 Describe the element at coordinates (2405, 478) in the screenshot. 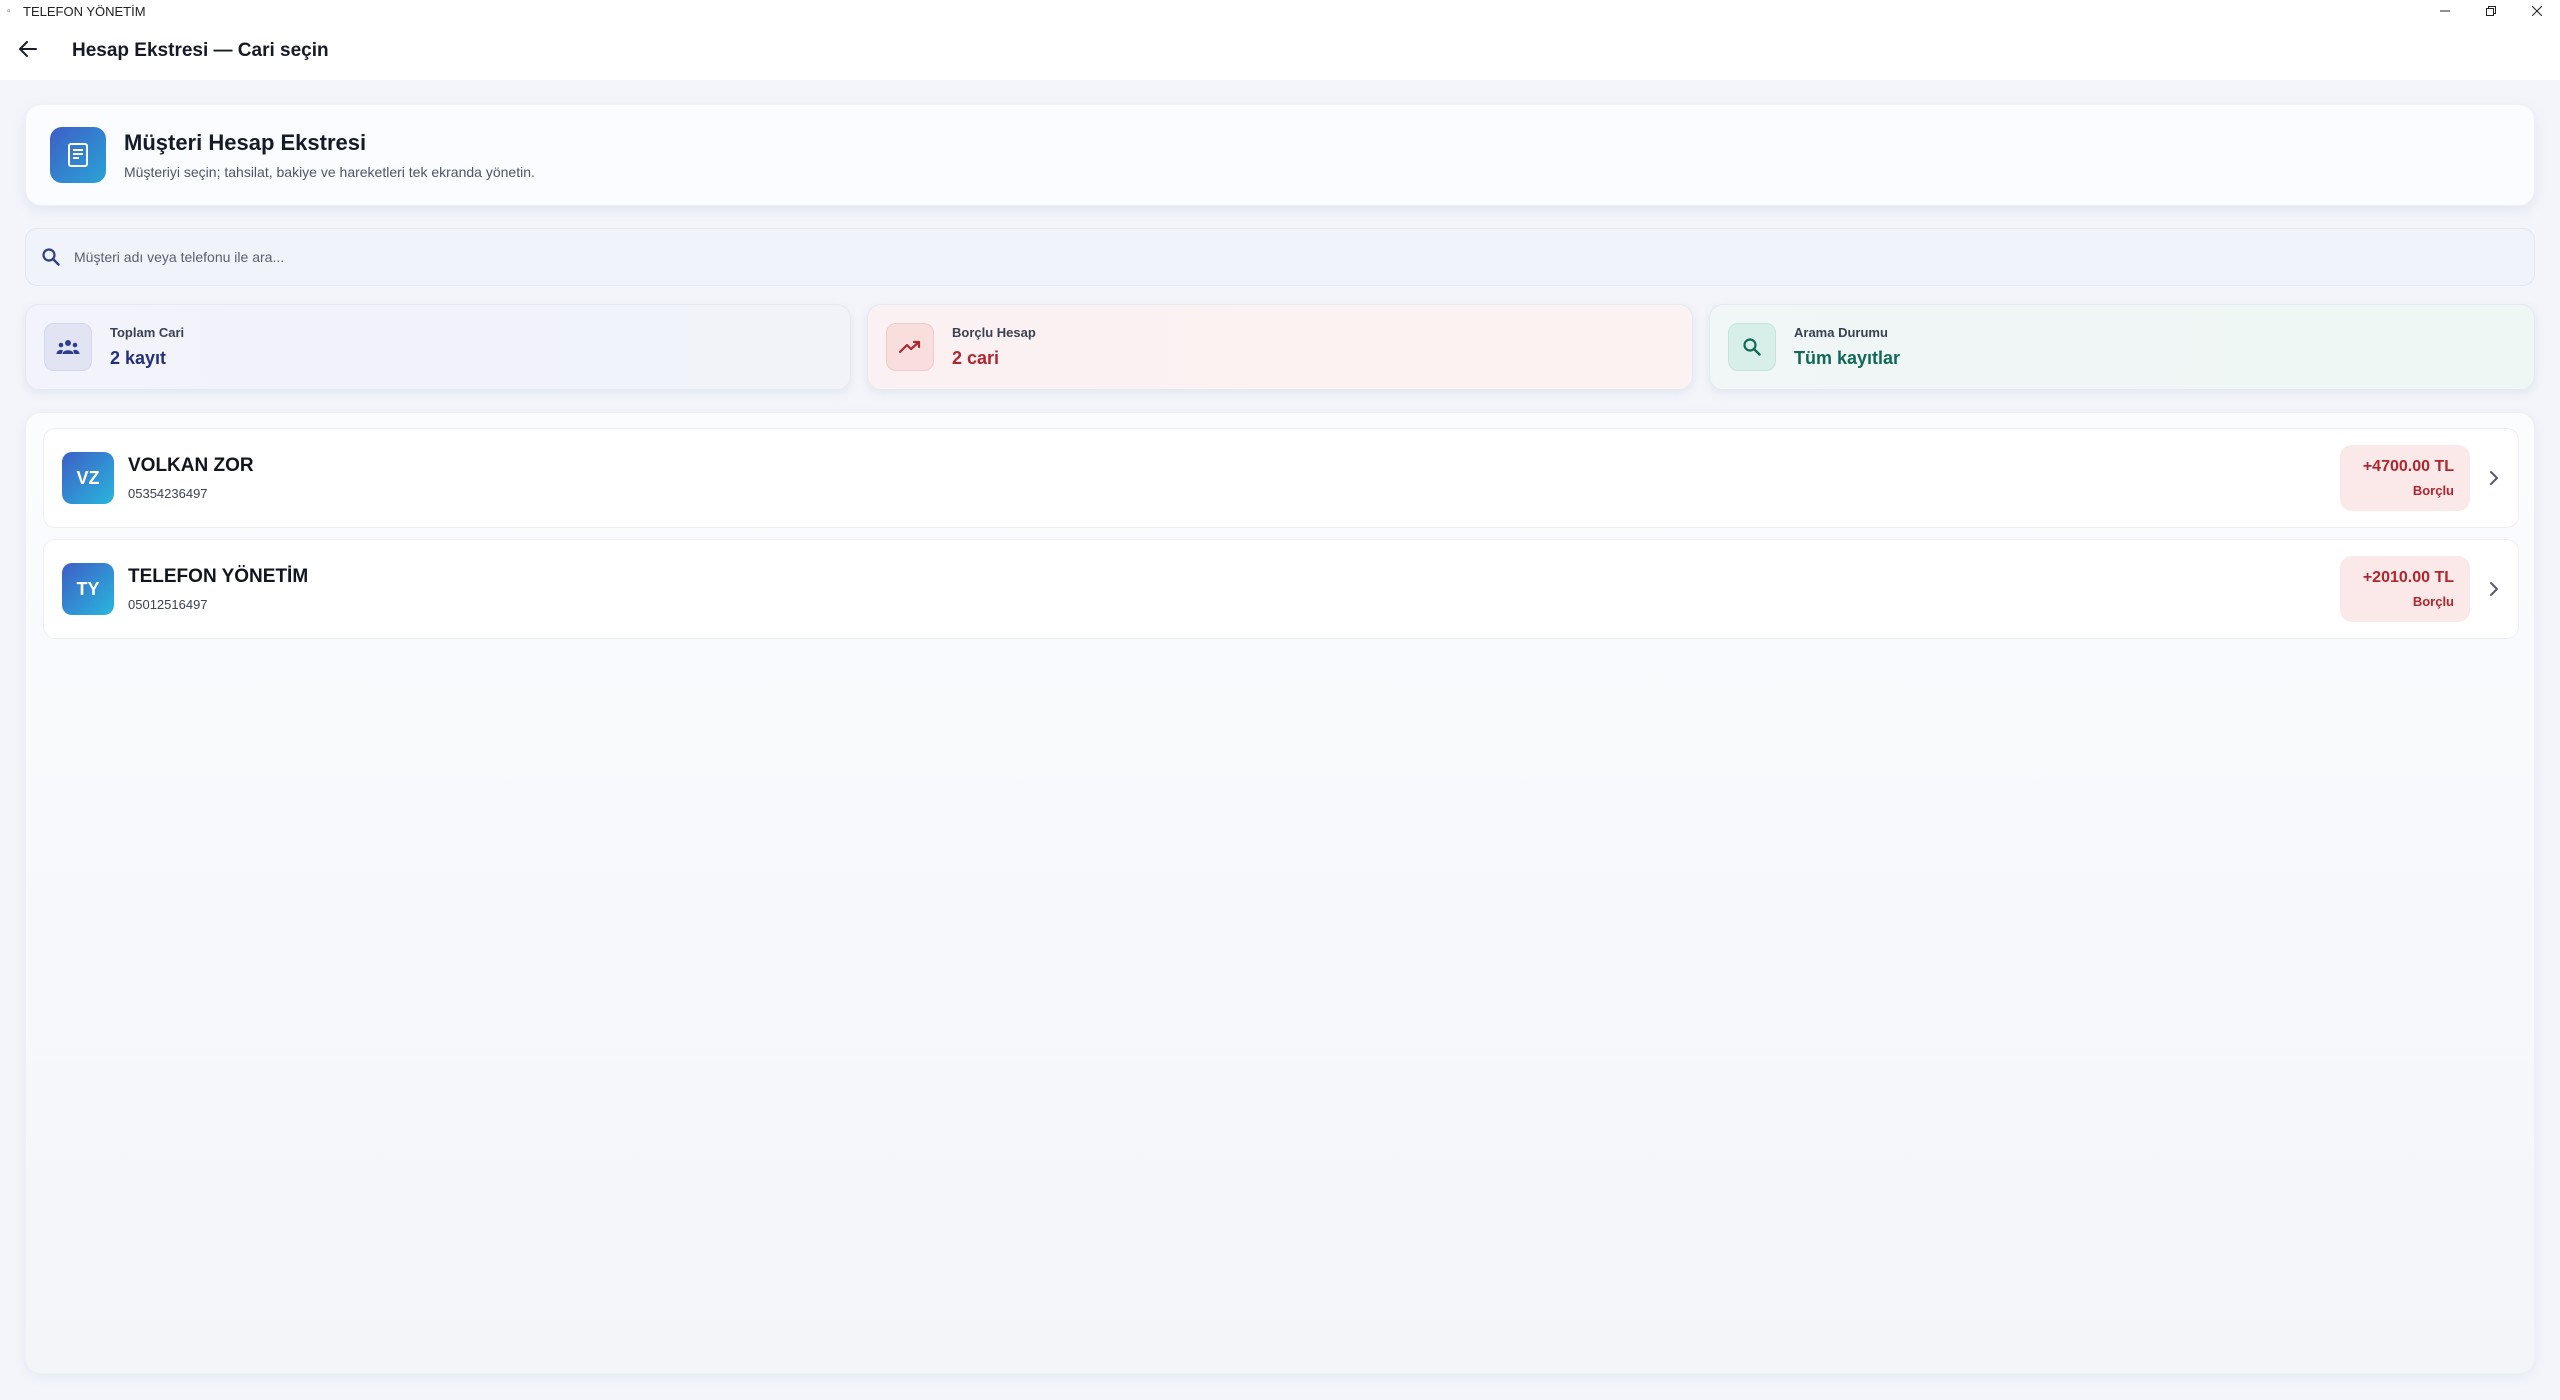

I see `balance-badge: +4700.00 TL Borçlu` at that location.